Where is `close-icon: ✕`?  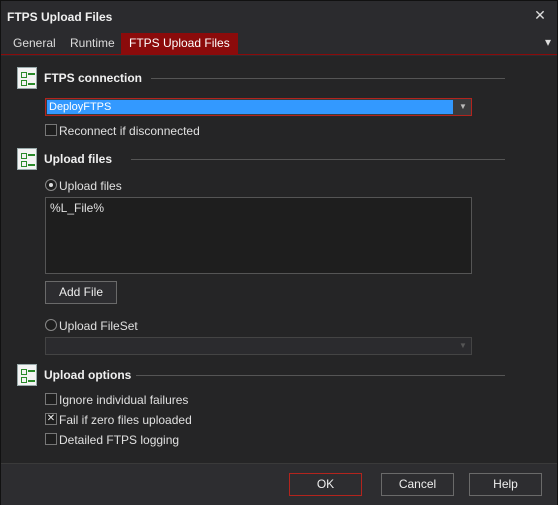
close-icon: ✕ is located at coordinates (540, 15).